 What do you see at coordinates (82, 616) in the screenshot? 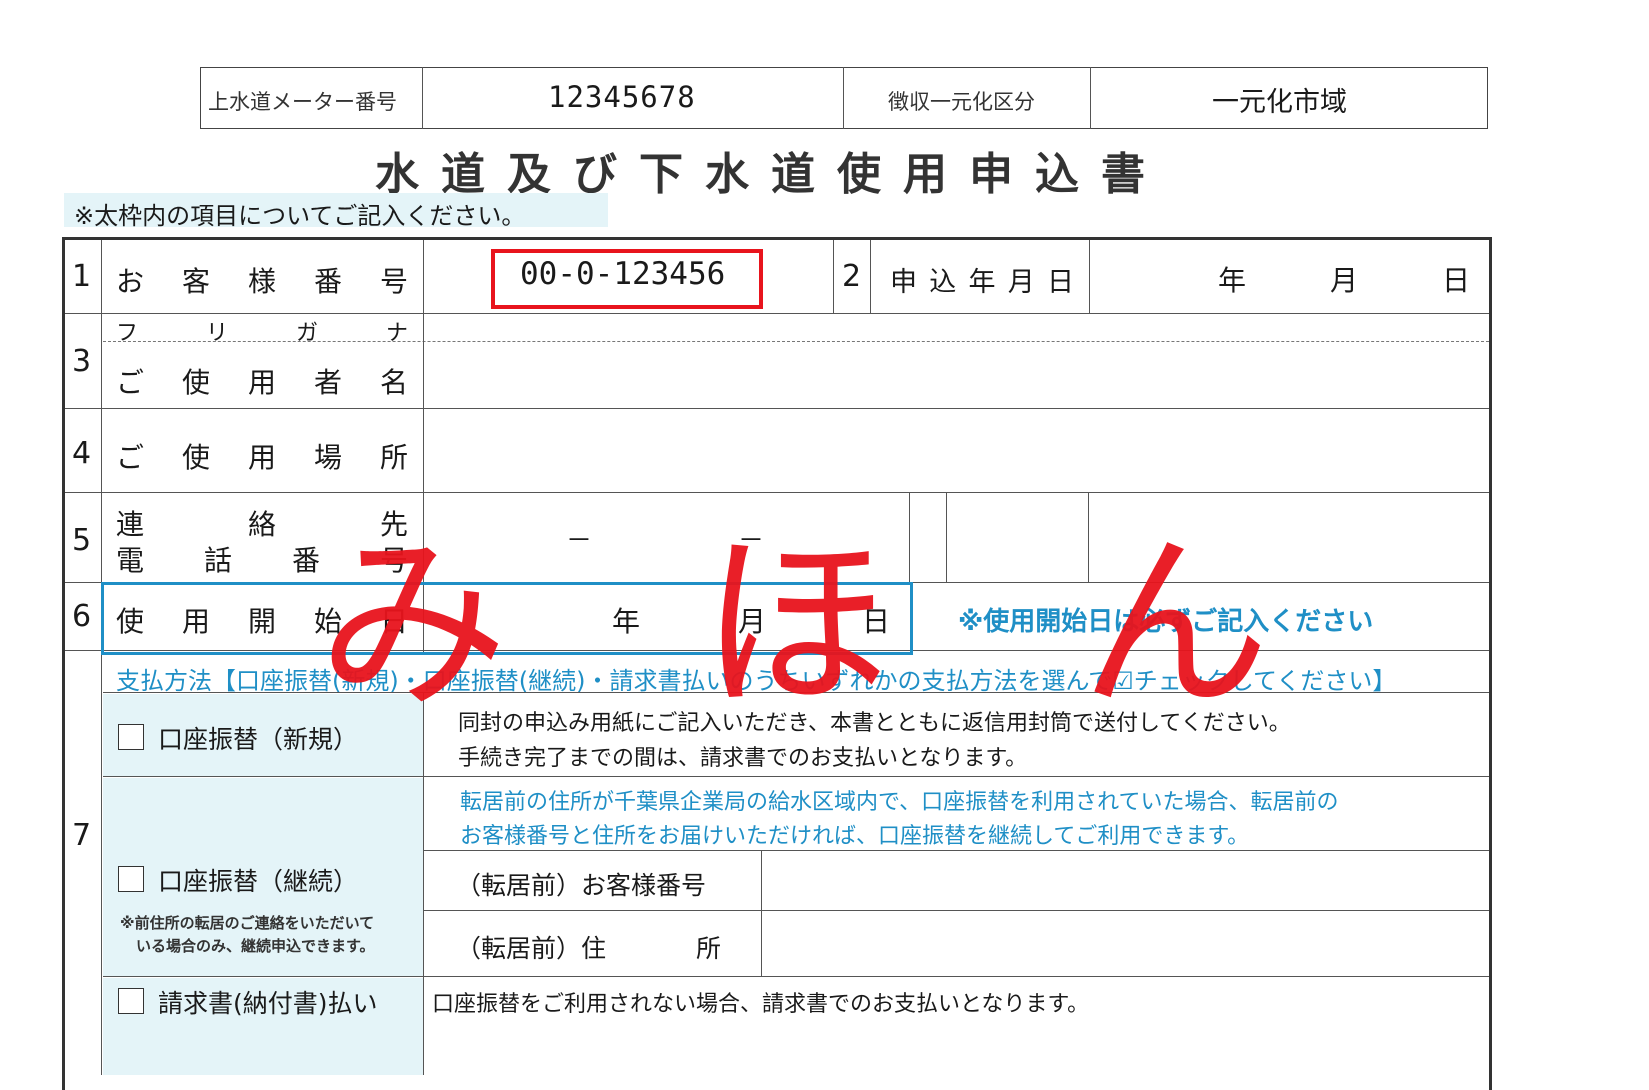
I see `row-number-6: 6` at bounding box center [82, 616].